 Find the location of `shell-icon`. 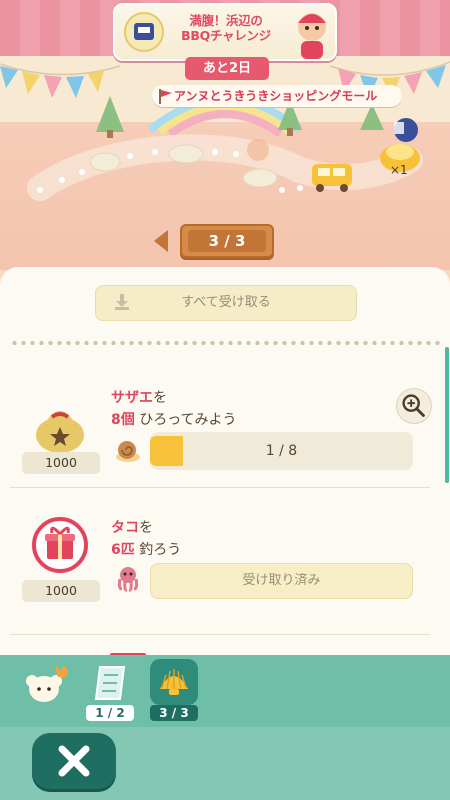

shell-icon is located at coordinates (174, 682).